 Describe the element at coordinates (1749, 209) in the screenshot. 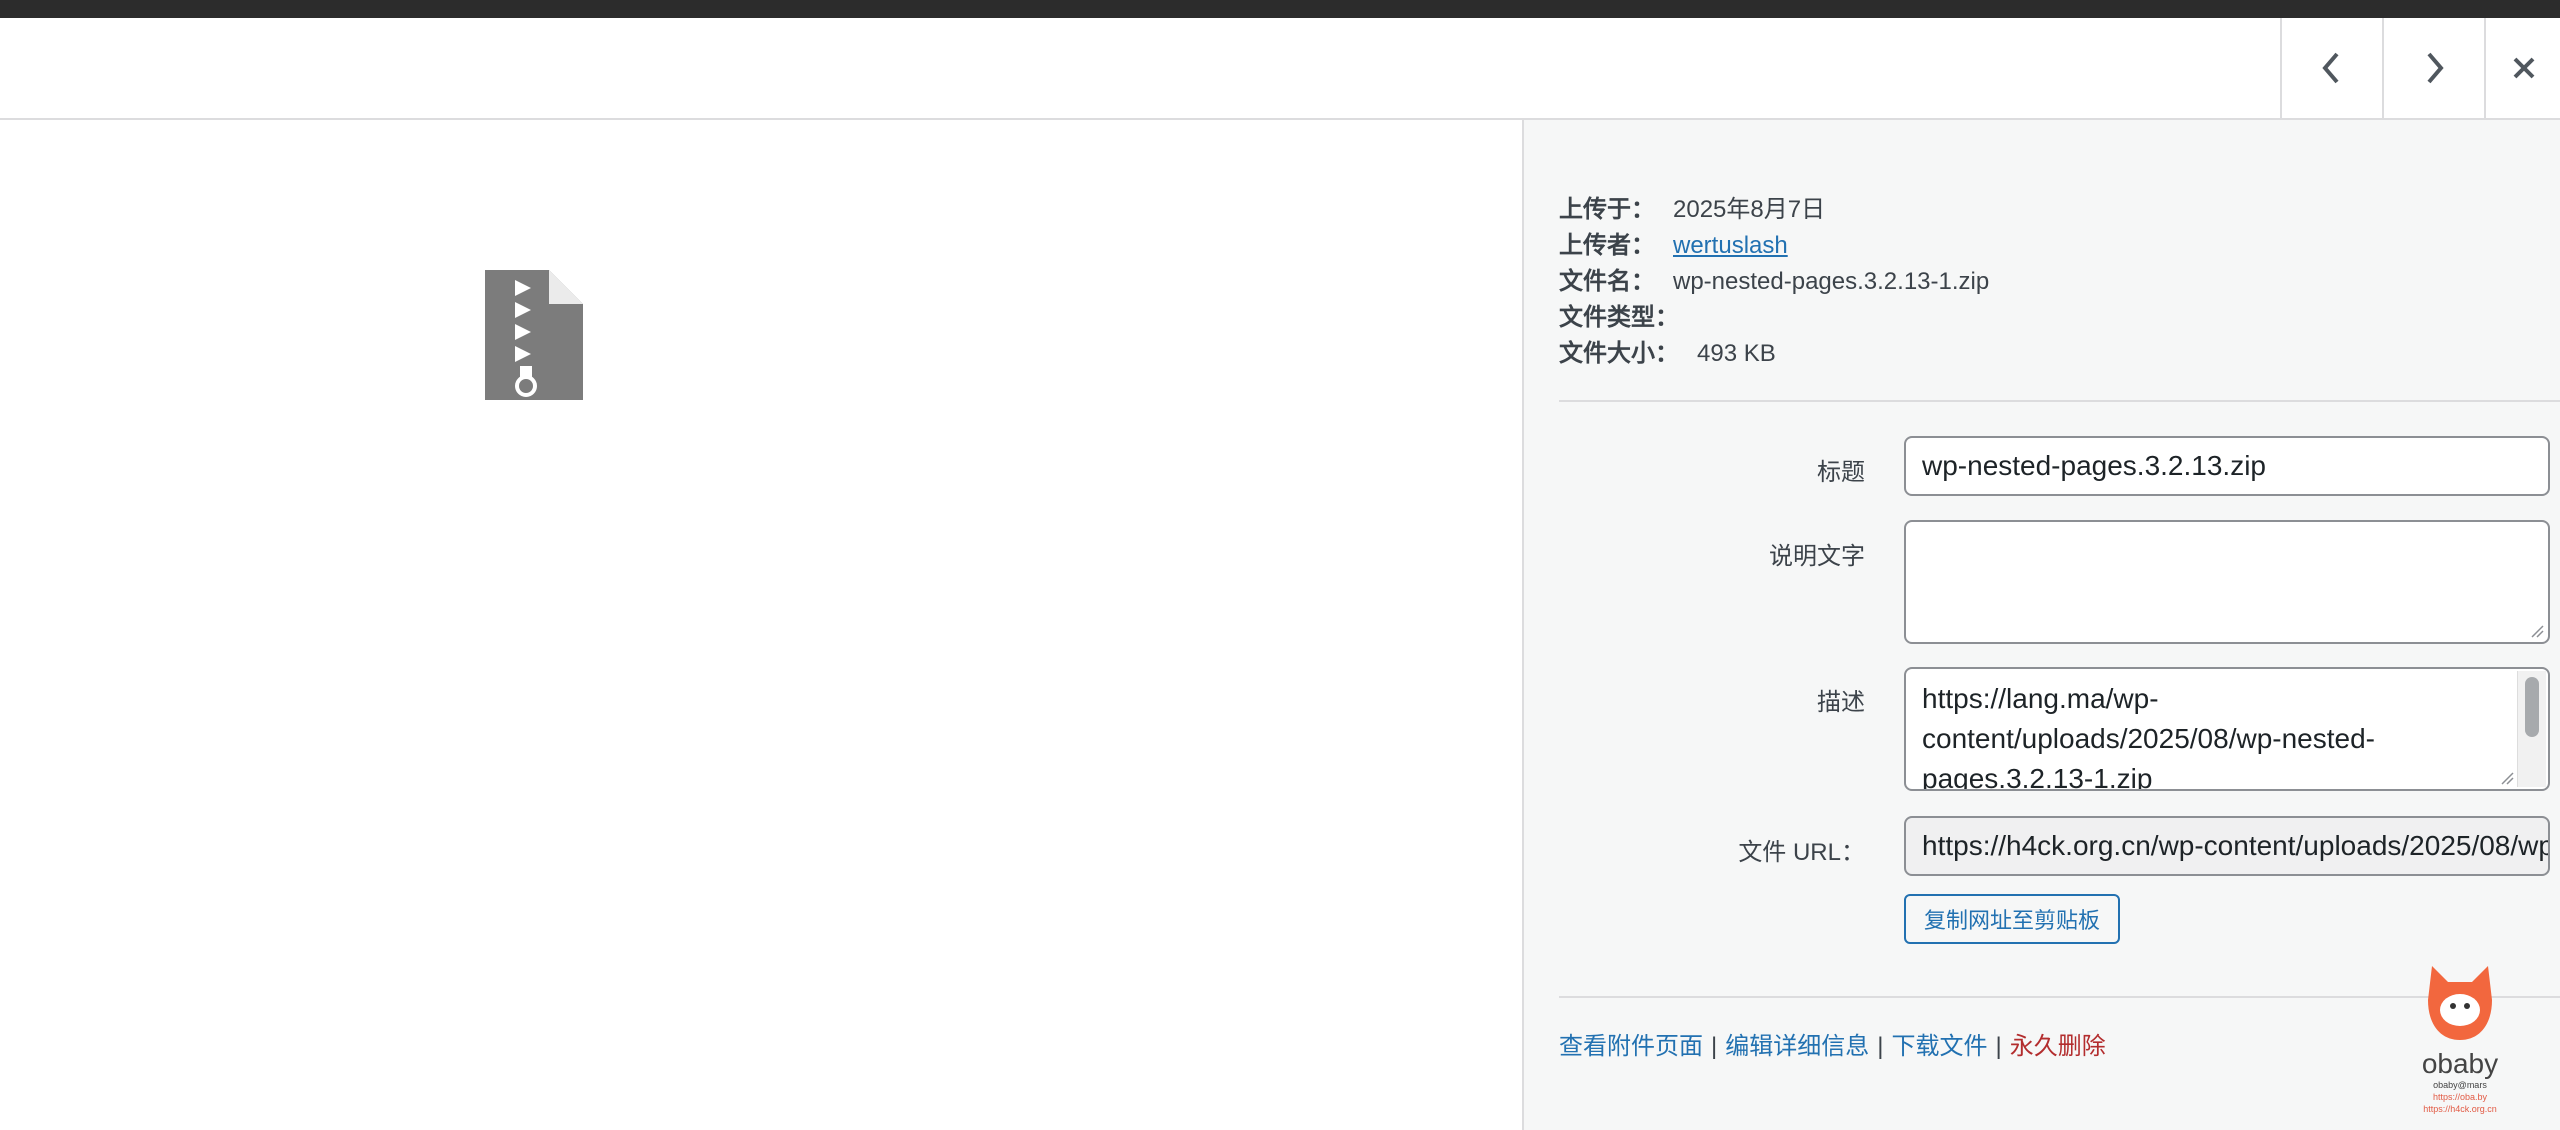

I see `uploaded-on-value: 2025年8月7日` at that location.